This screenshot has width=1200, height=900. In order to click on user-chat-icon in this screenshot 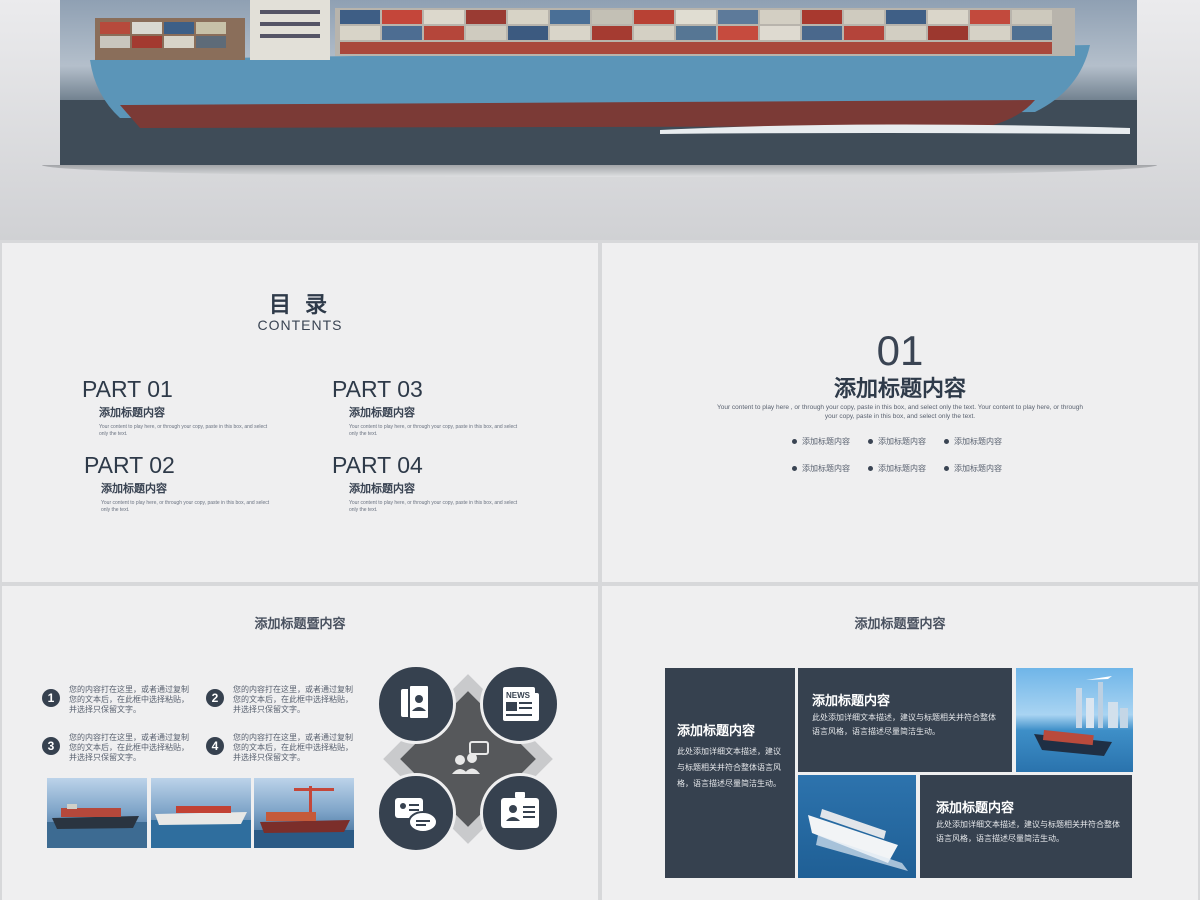, I will do `click(416, 813)`.